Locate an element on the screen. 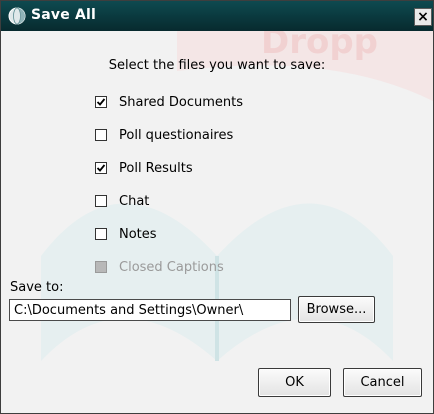  ok-button: OK is located at coordinates (294, 382).